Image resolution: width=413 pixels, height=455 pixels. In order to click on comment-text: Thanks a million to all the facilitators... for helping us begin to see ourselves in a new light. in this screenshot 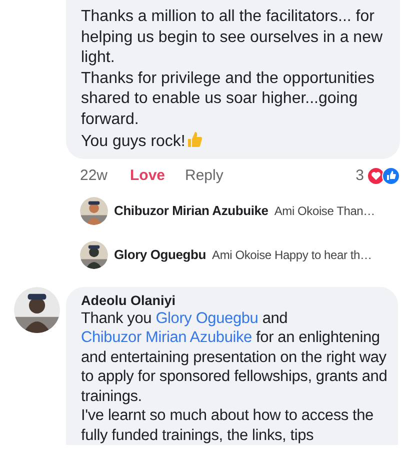, I will do `click(232, 37)`.